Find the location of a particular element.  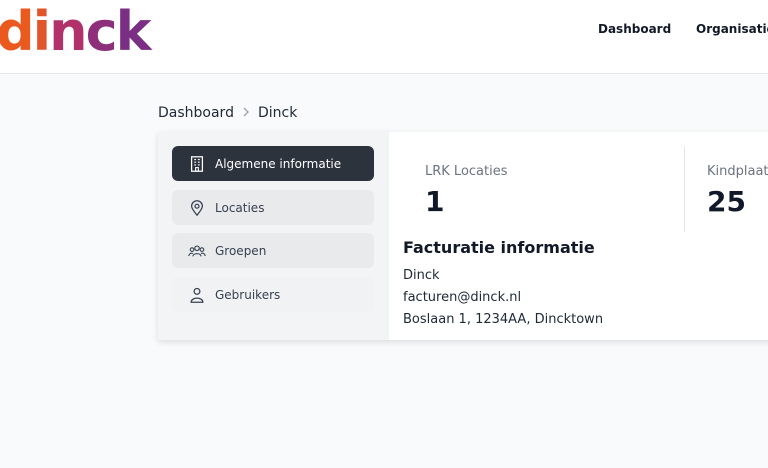

breadcrumb: Dashboard Dinck is located at coordinates (227, 113).